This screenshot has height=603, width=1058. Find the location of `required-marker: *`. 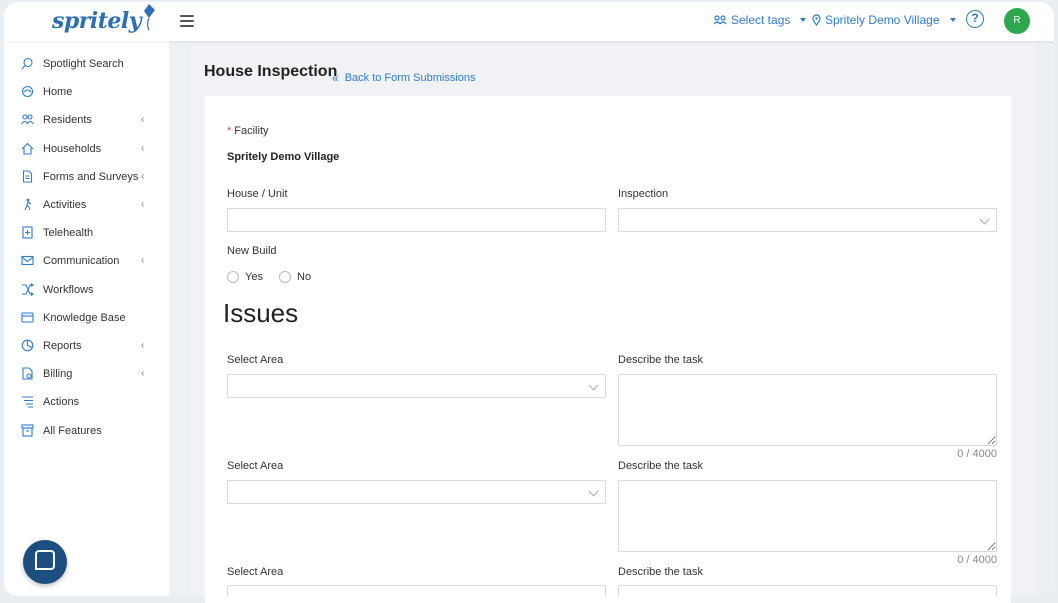

required-marker: * is located at coordinates (229, 131).